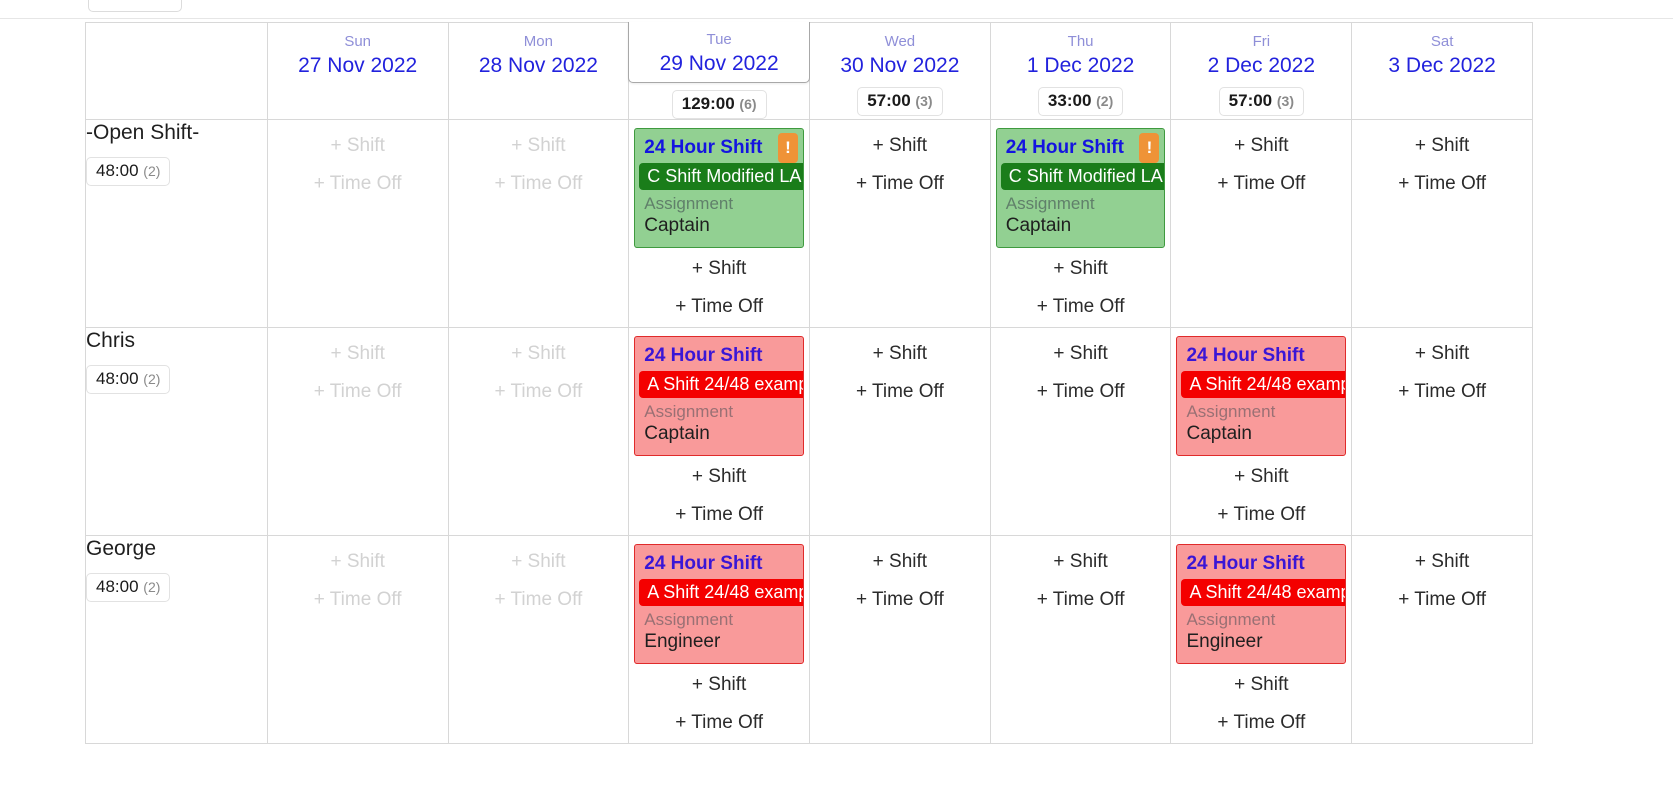 This screenshot has height=791, width=1673. I want to click on header-day-tue: Tue 29 Nov 2022 129:00 (6), so click(719, 71).